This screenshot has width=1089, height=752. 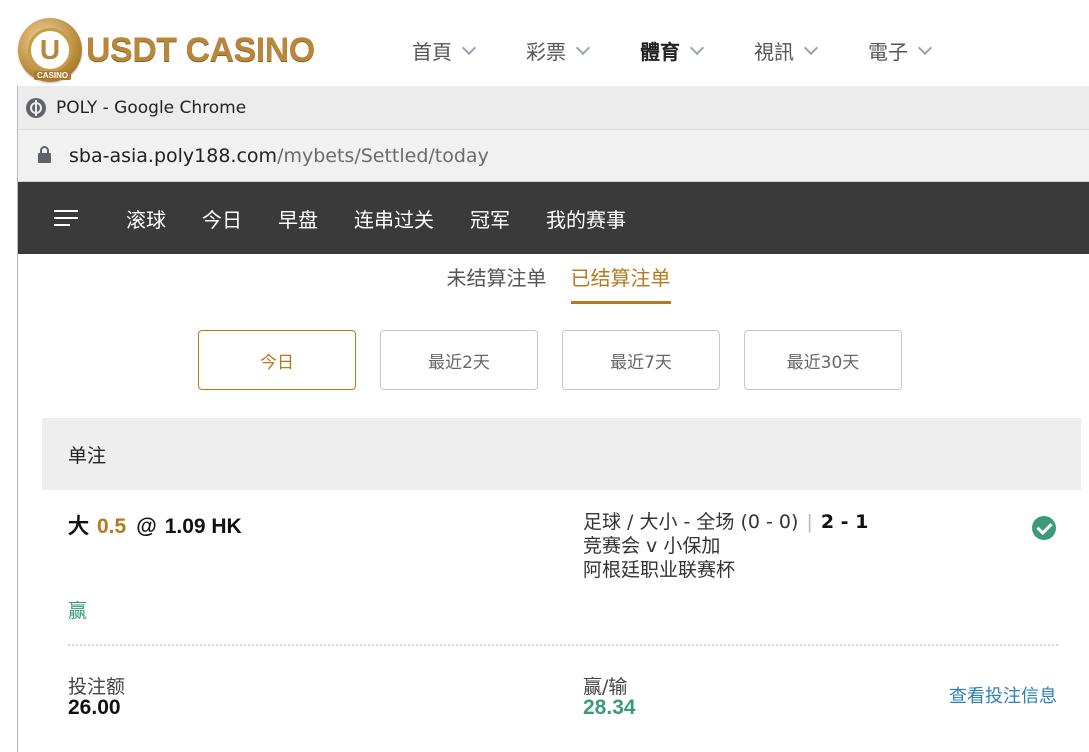 What do you see at coordinates (78, 526) in the screenshot?
I see `selection-name: 大` at bounding box center [78, 526].